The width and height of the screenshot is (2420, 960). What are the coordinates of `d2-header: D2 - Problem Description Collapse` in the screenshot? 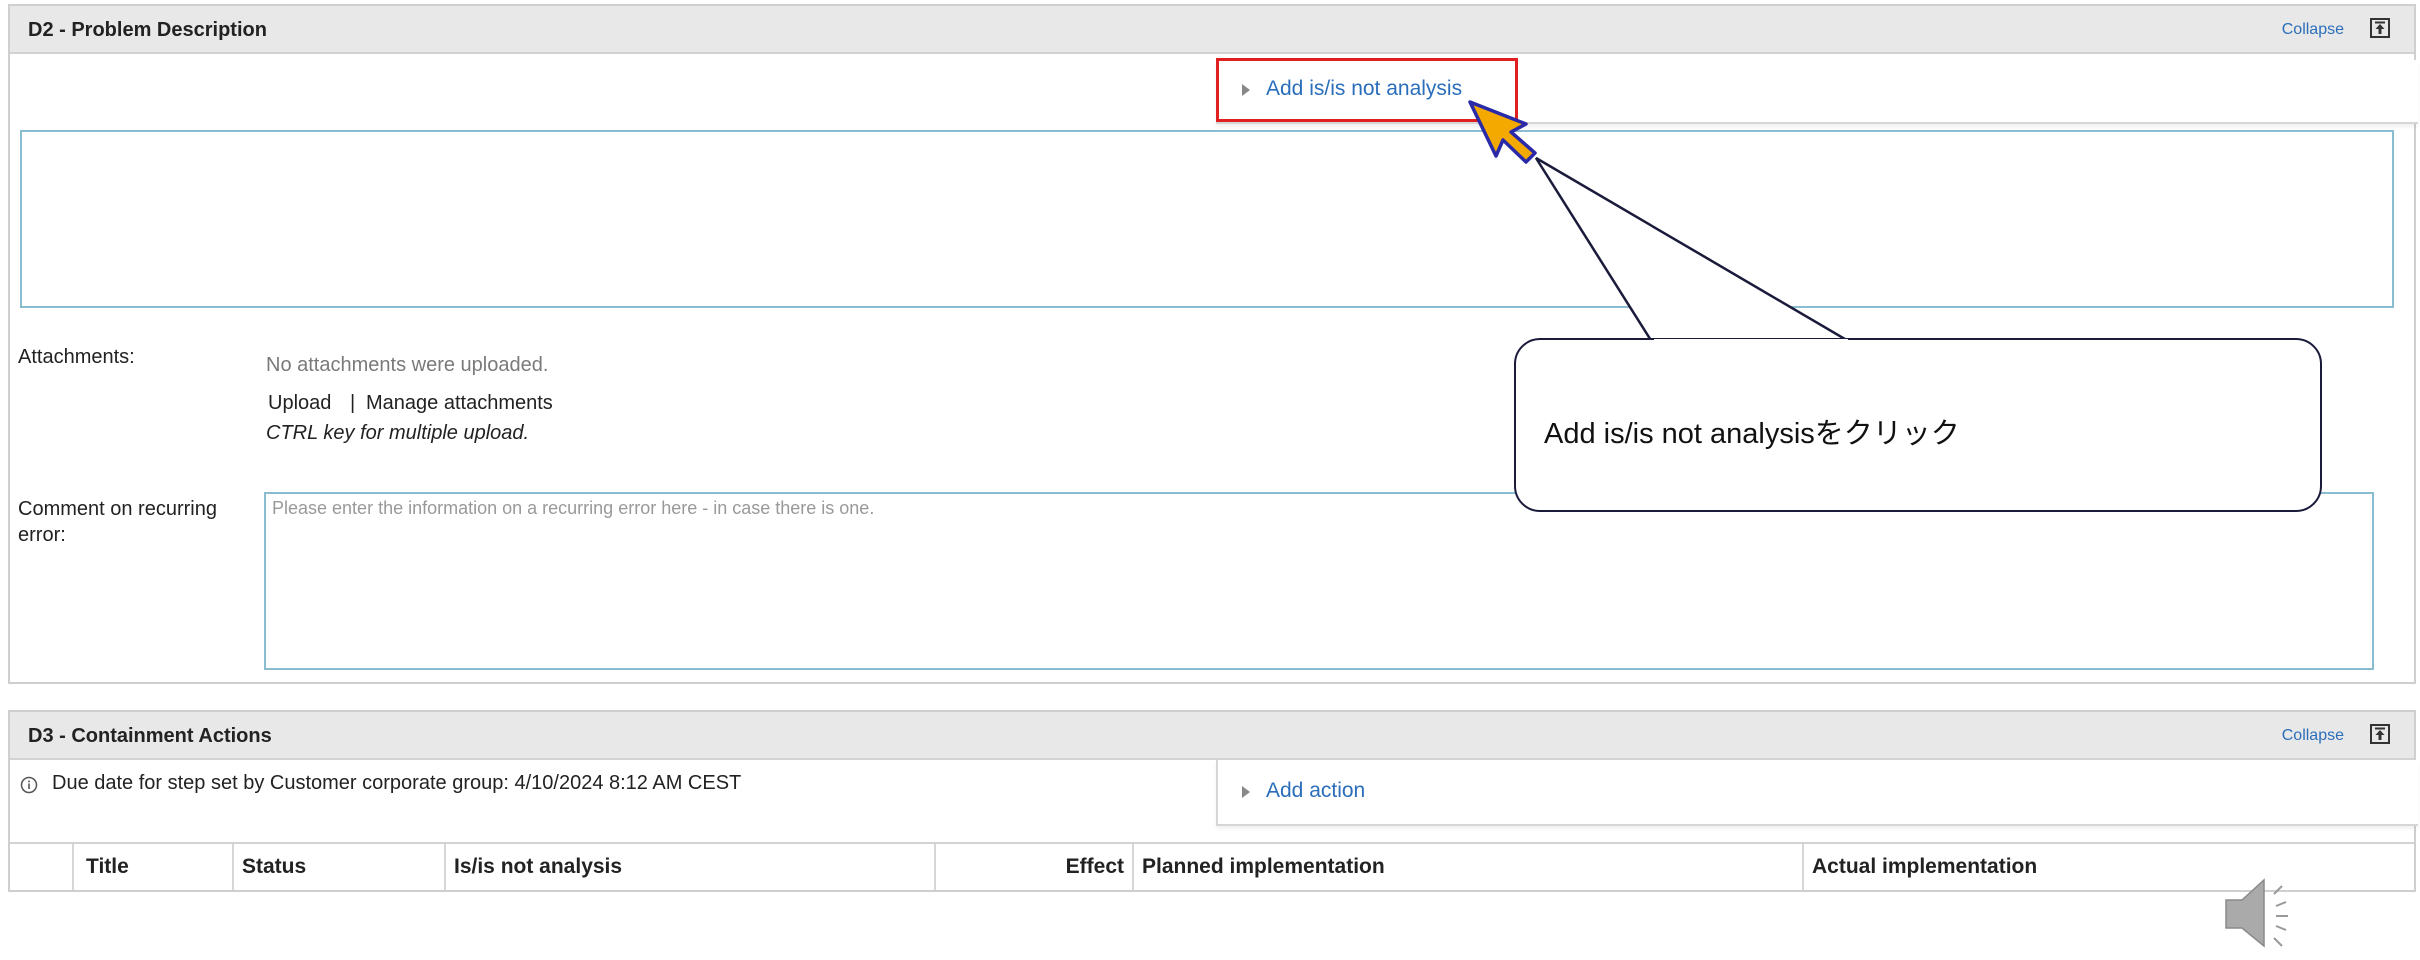 It's located at (1212, 30).